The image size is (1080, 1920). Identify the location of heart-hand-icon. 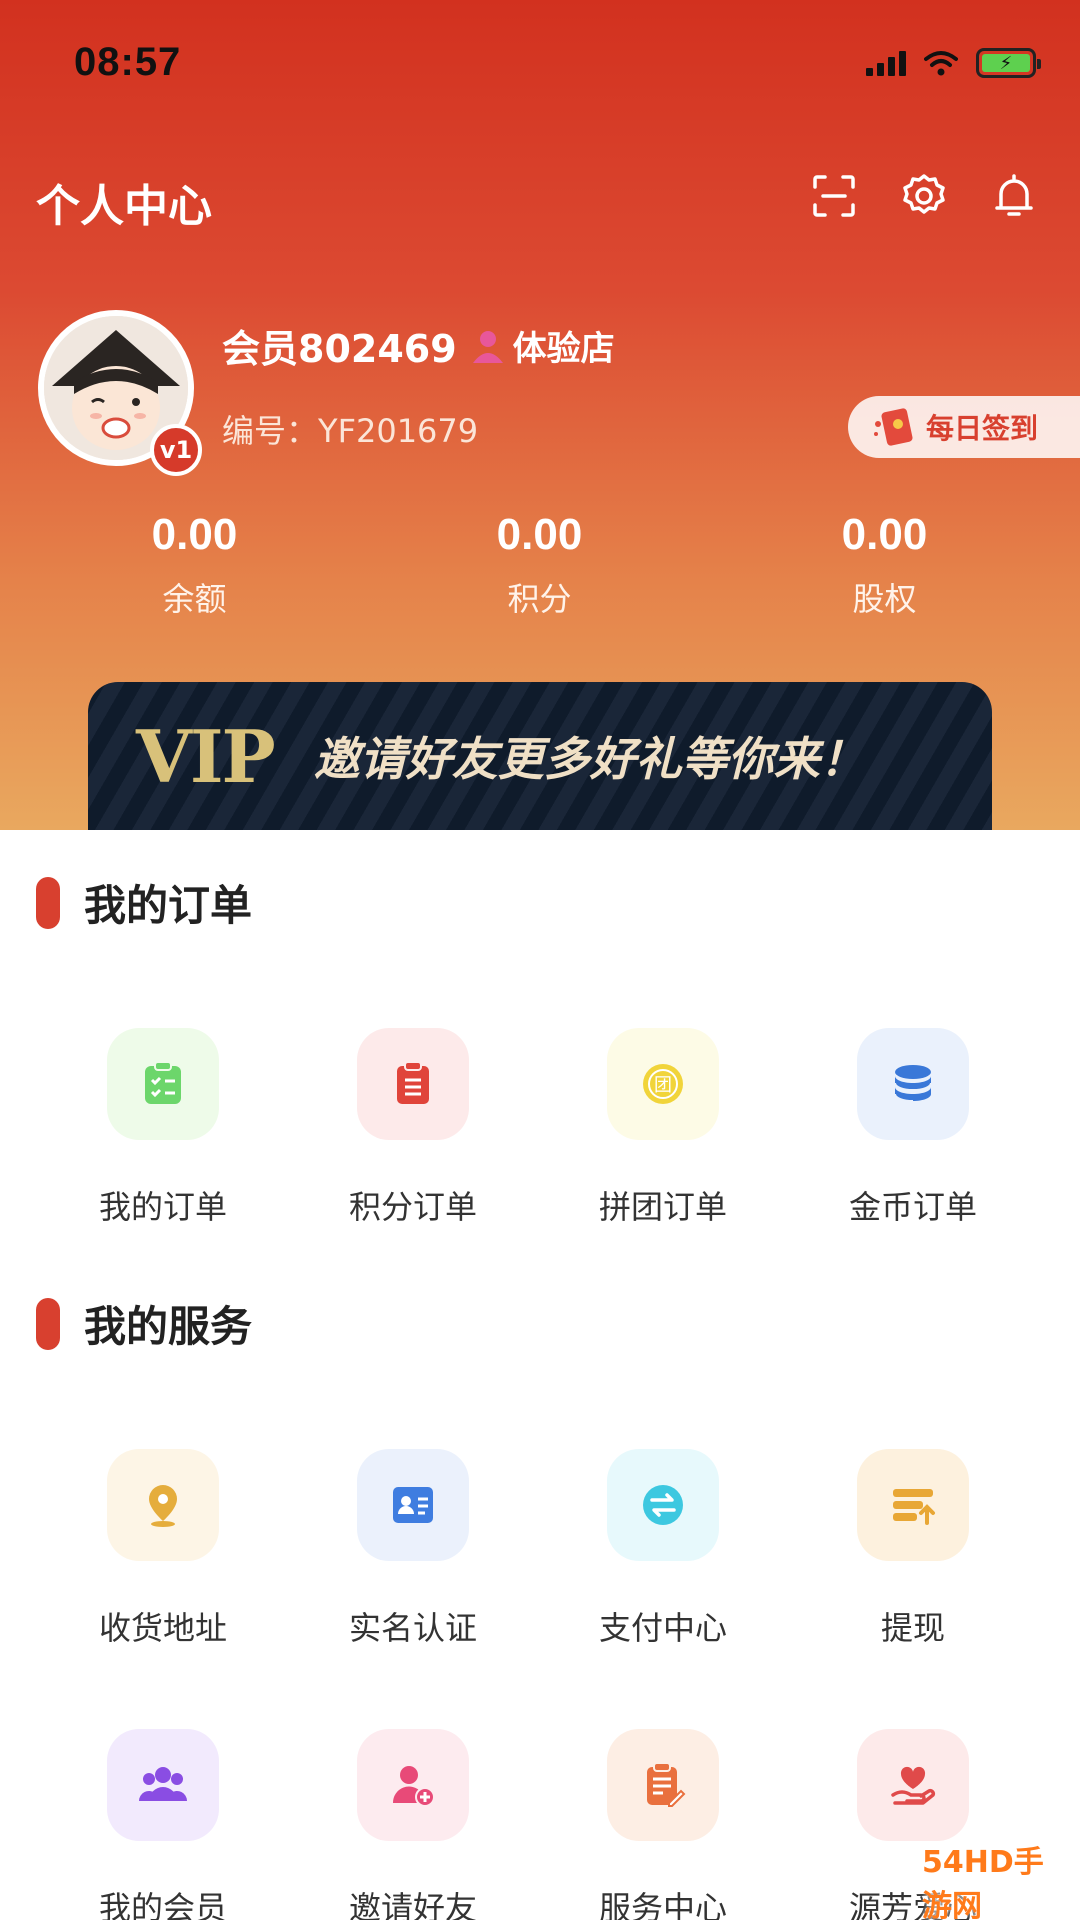
(913, 1785).